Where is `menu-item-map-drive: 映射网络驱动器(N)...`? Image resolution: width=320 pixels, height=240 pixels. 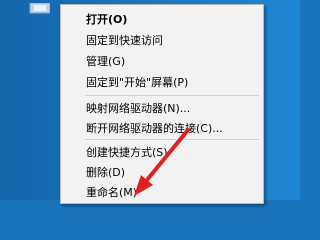 menu-item-map-drive: 映射网络驱动器(N)... is located at coordinates (162, 109).